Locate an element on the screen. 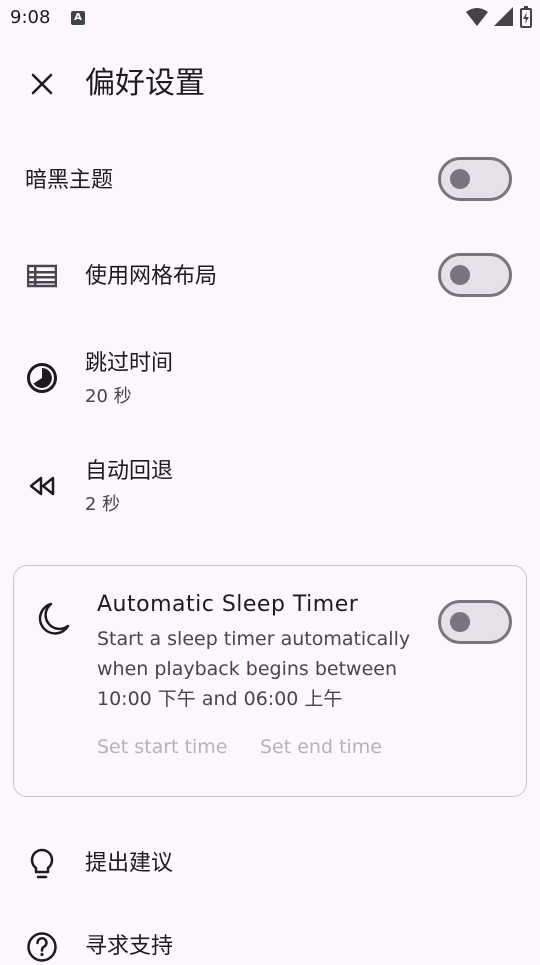 The height and width of the screenshot is (965, 540). auto-rewind-value: 2 秒 is located at coordinates (103, 504).